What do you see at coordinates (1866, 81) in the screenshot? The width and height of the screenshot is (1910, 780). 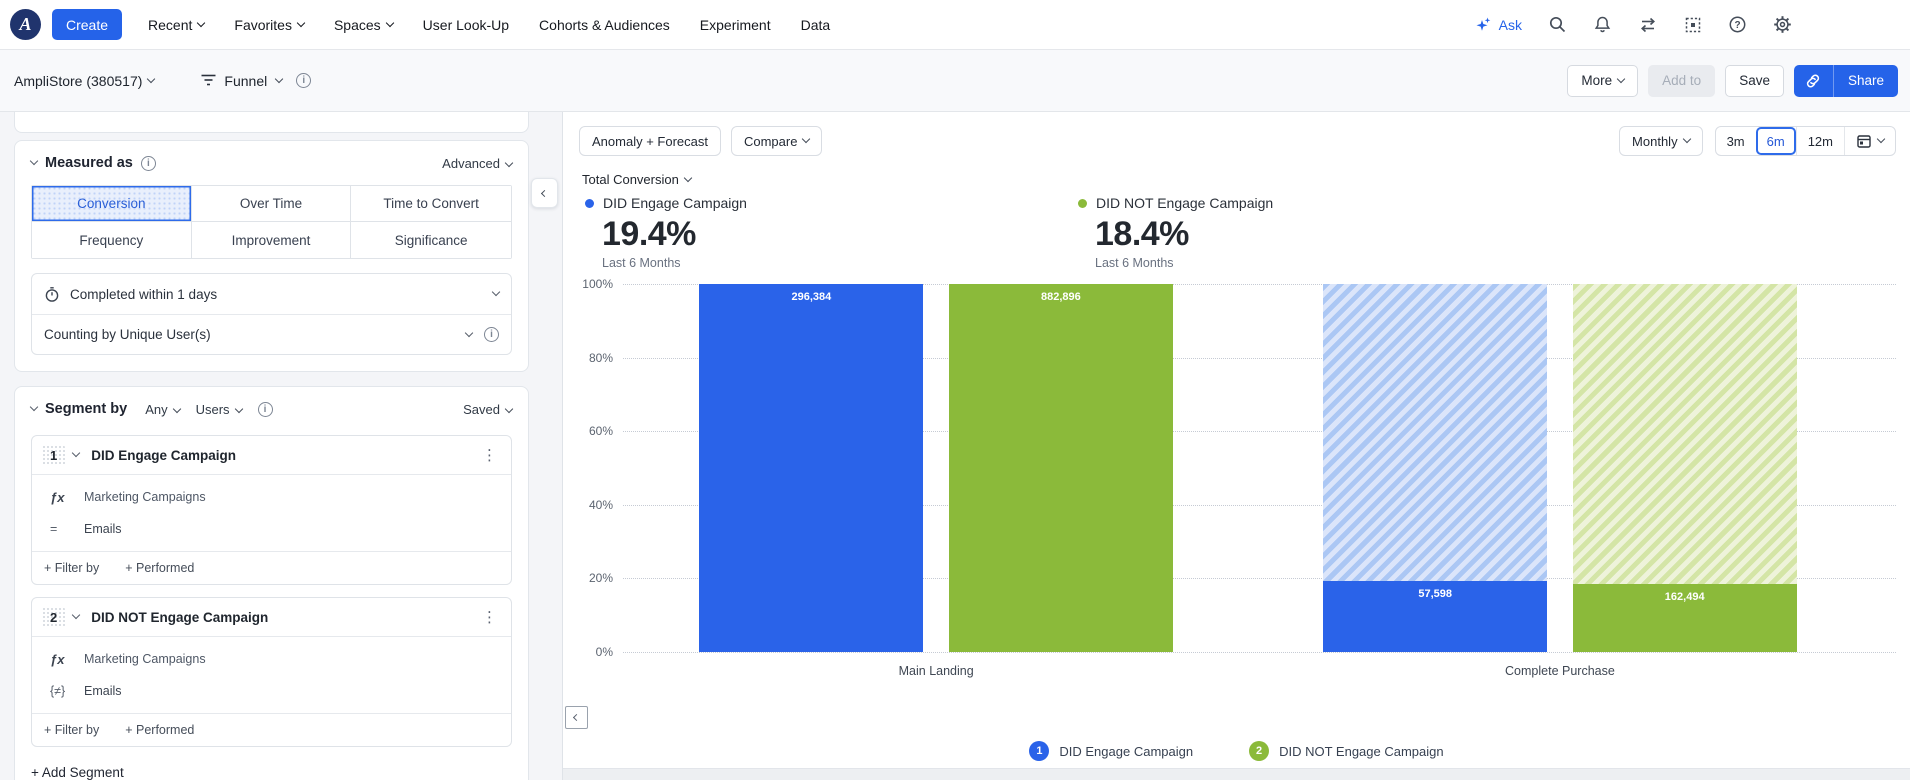 I see `share-button: Share` at bounding box center [1866, 81].